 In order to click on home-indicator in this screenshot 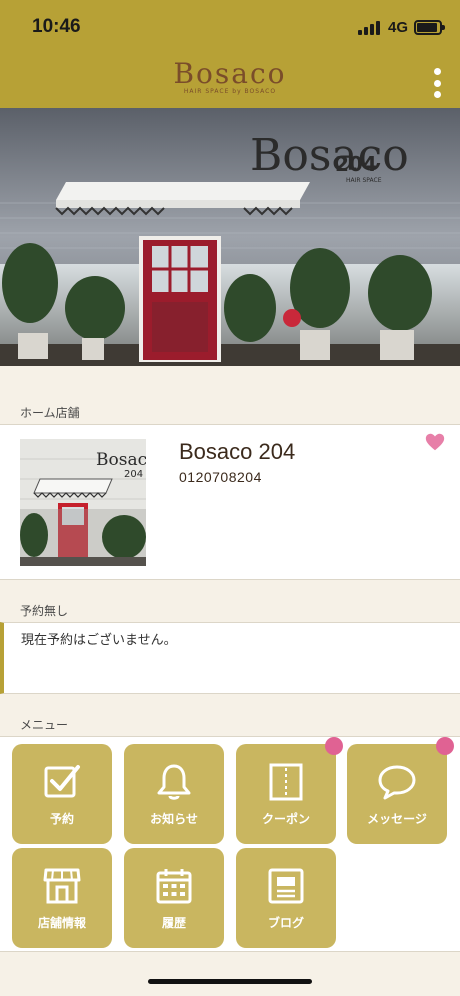, I will do `click(230, 981)`.